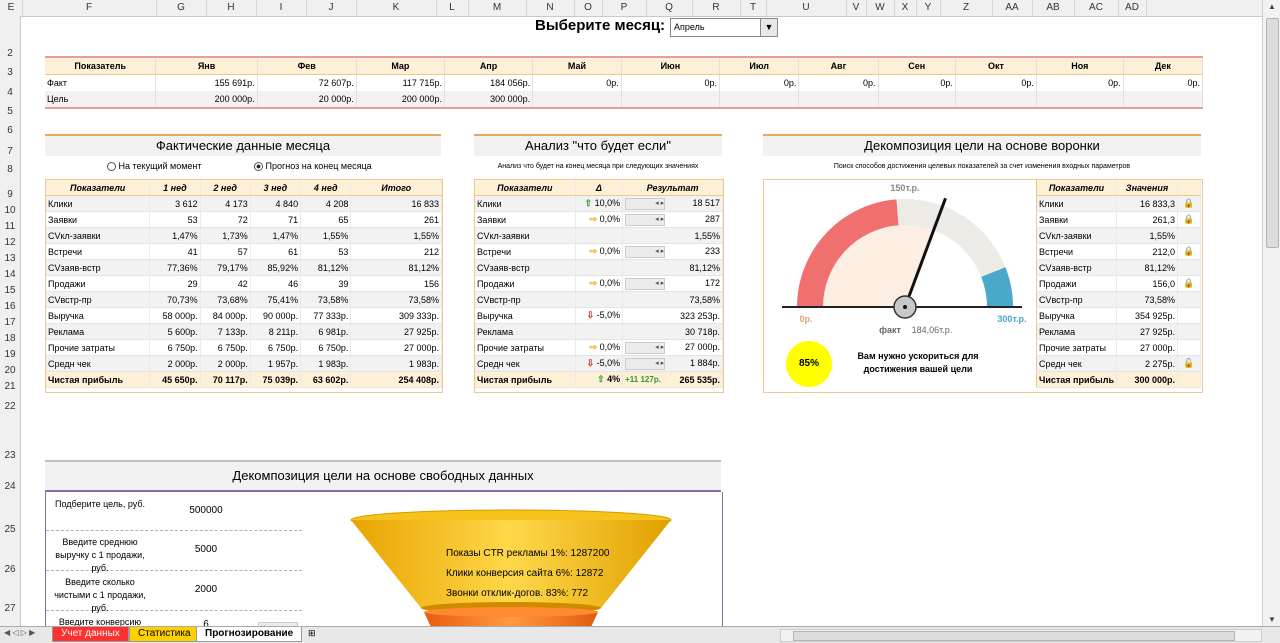 The width and height of the screenshot is (1280, 643). Describe the element at coordinates (1271, 6) in the screenshot. I see `scroll-up-icon: ▲` at that location.